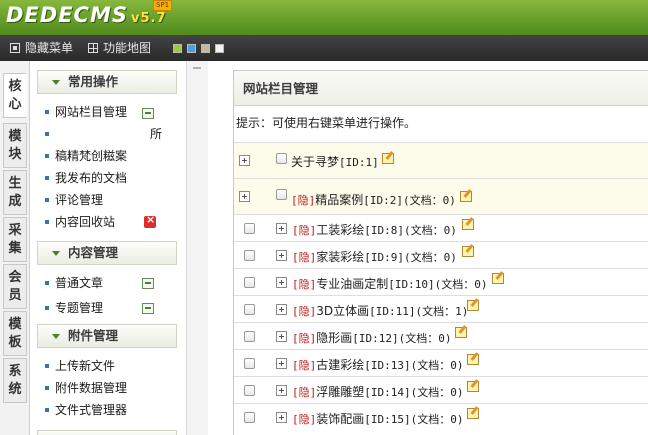 This screenshot has width=648, height=435. I want to click on column-id: [ID:10], so click(411, 284).